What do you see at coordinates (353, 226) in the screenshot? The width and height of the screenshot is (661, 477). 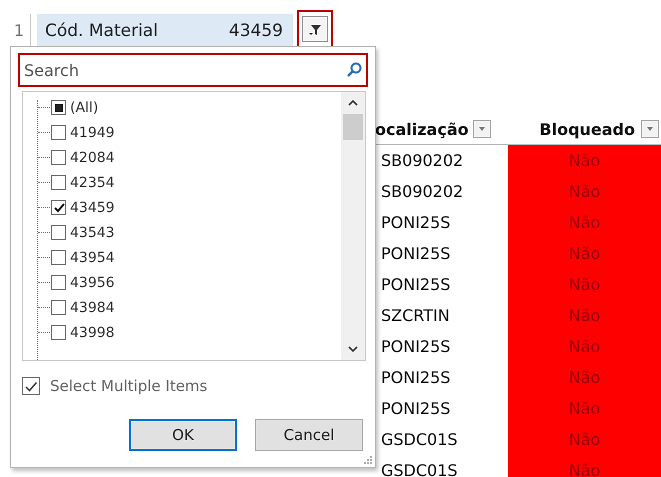 I see `scrollbar` at bounding box center [353, 226].